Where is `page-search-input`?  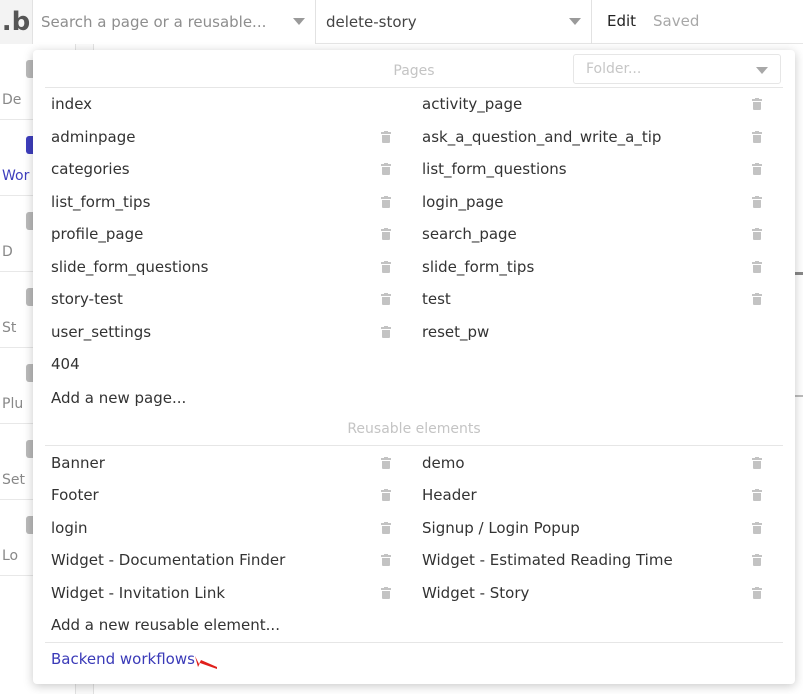 page-search-input is located at coordinates (161, 22).